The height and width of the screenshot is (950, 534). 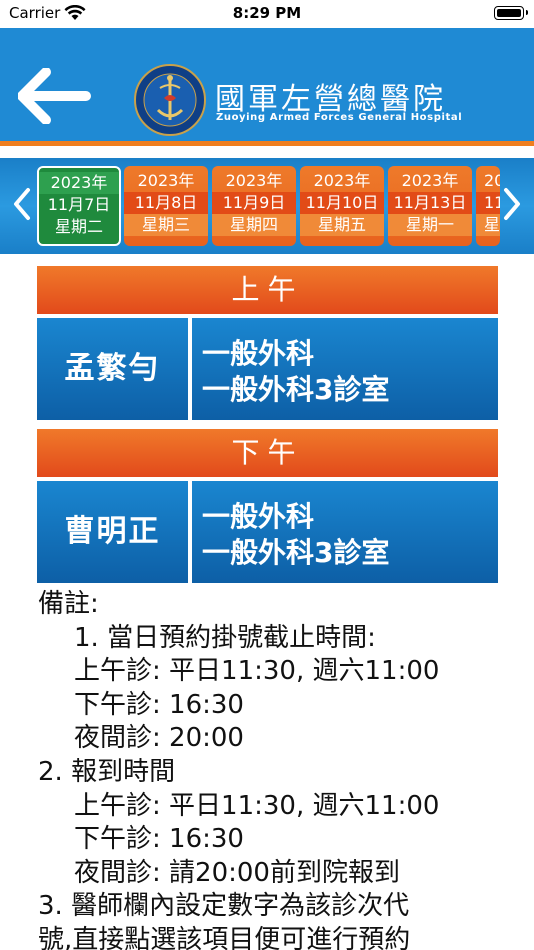 I want to click on schedule-row-morning: 孟繁勻 一般外科 一般外科3診室, so click(x=267, y=369).